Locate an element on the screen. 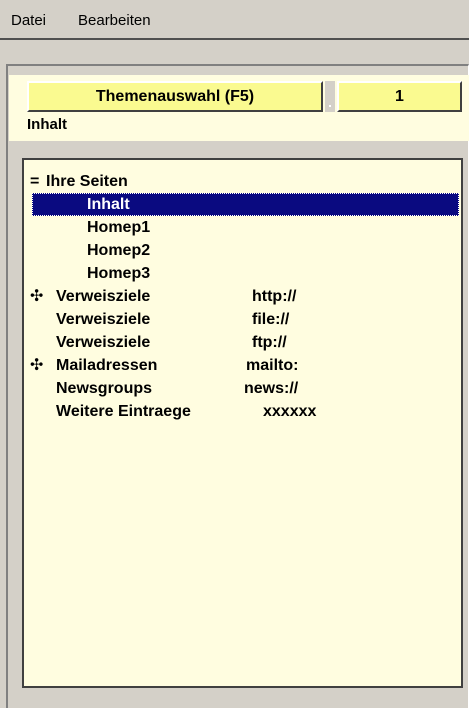 Image resolution: width=469 pixels, height=708 pixels. page-number-button: 1 is located at coordinates (399, 96).